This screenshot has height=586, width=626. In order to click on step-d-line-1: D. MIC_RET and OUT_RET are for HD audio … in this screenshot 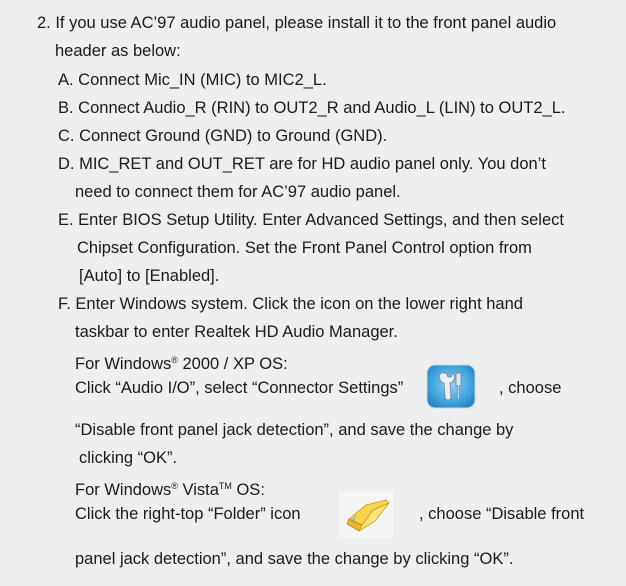, I will do `click(302, 164)`.